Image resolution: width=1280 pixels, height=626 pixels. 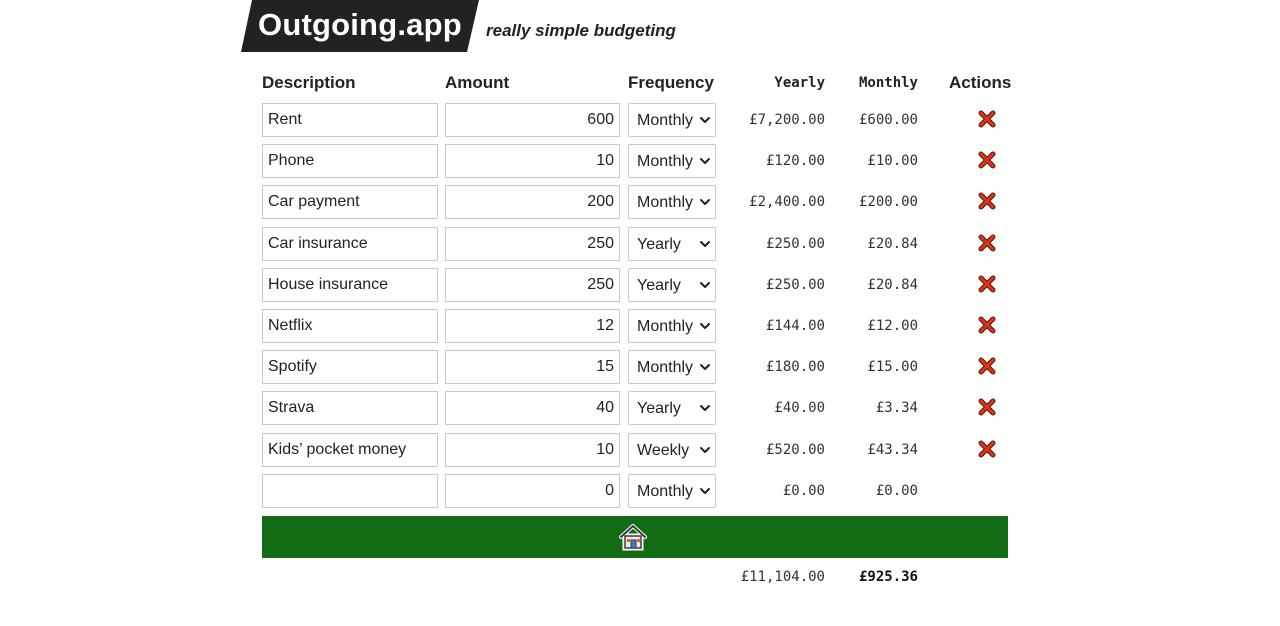 I want to click on frequency-select: Weekly, so click(x=672, y=449).